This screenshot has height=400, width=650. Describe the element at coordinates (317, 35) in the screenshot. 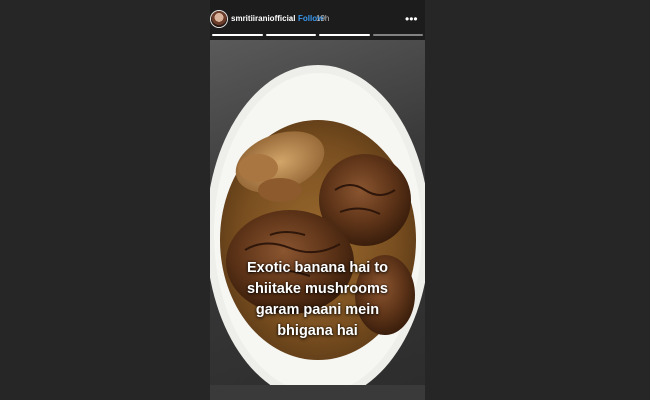

I see `story-progress-bar` at that location.